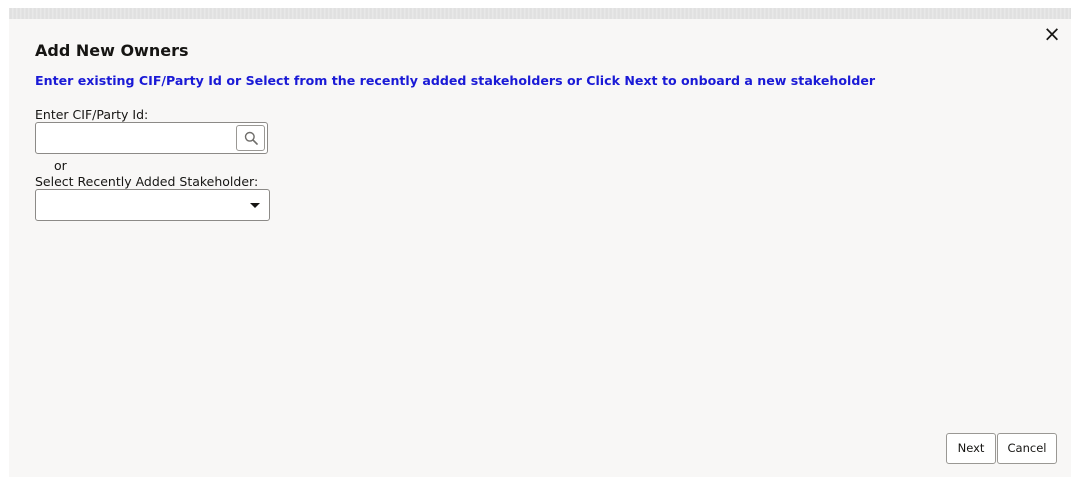 The image size is (1079, 478). I want to click on cif-party-id-field, so click(151, 138).